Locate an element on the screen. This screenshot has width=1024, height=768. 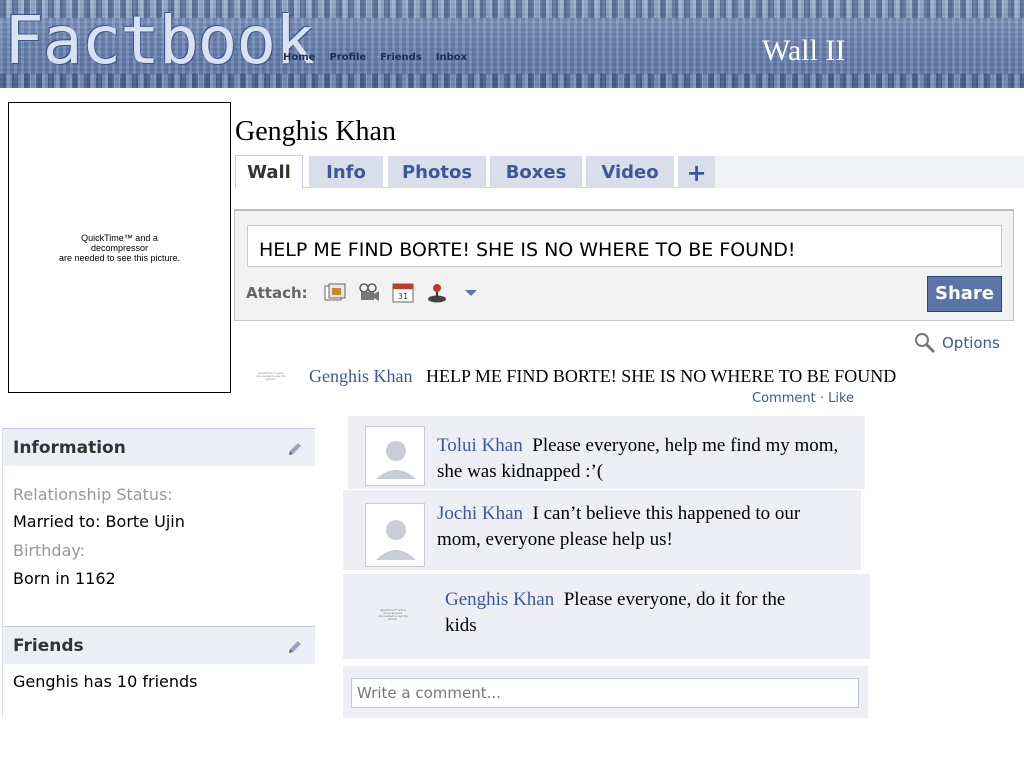
tab-video: Video is located at coordinates (630, 172).